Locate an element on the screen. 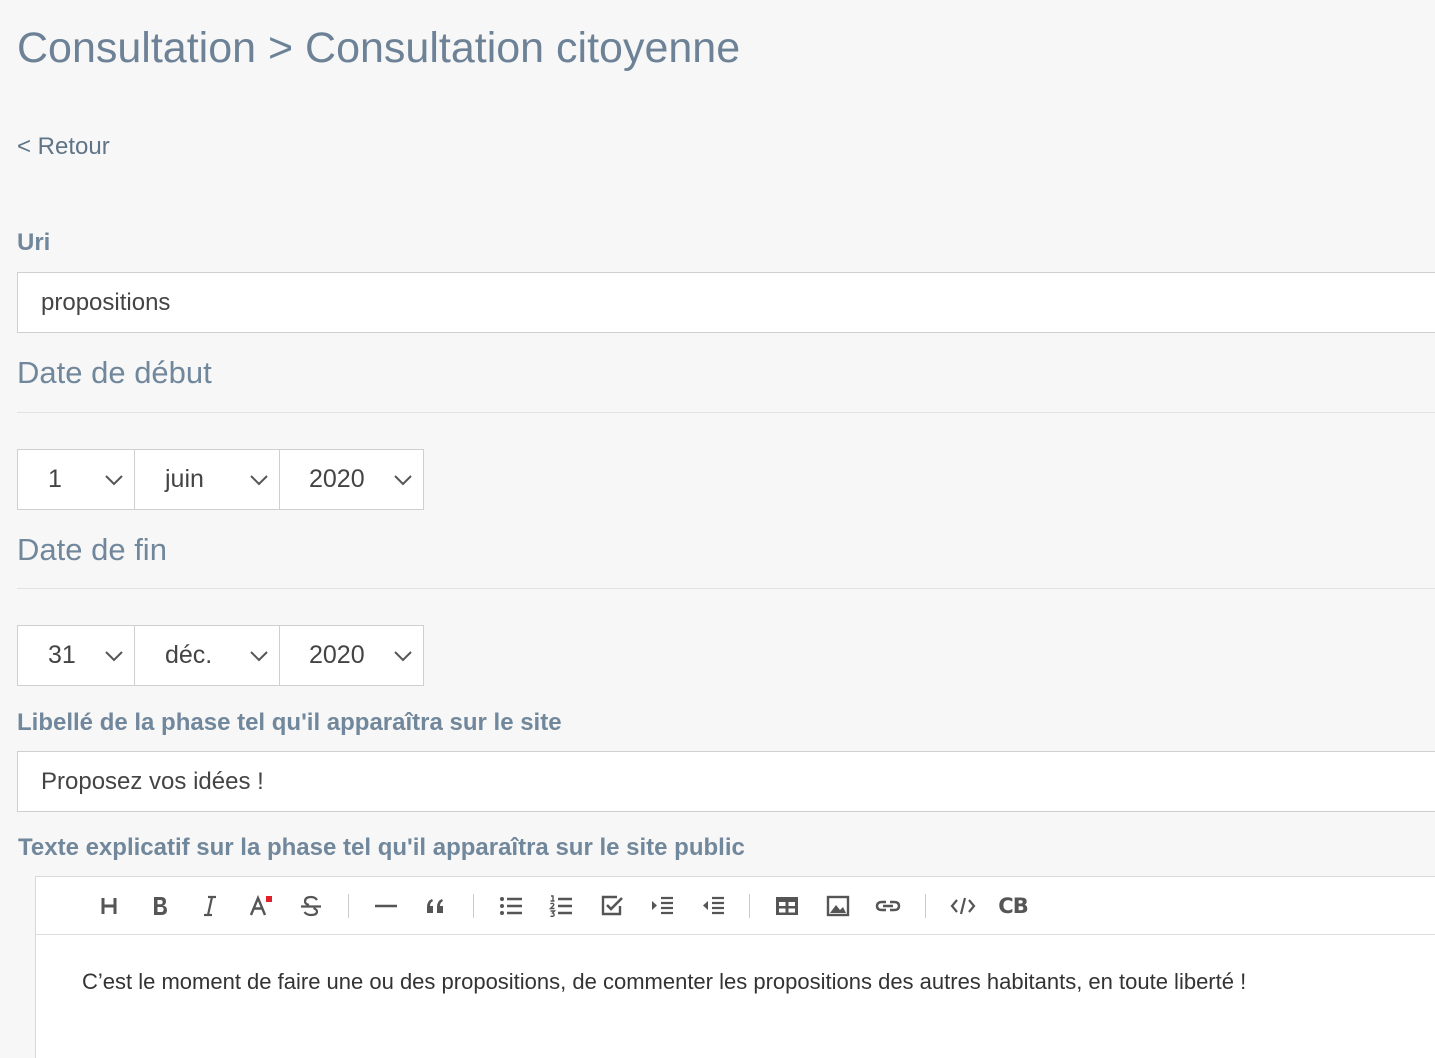 The width and height of the screenshot is (1435, 1058). end-month-select: déc. is located at coordinates (207, 655).